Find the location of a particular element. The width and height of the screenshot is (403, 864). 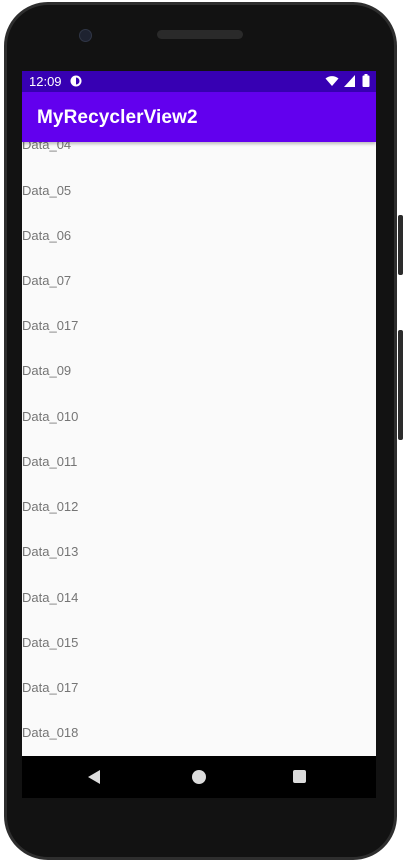

list-item-label: Data_018 is located at coordinates (50, 732).